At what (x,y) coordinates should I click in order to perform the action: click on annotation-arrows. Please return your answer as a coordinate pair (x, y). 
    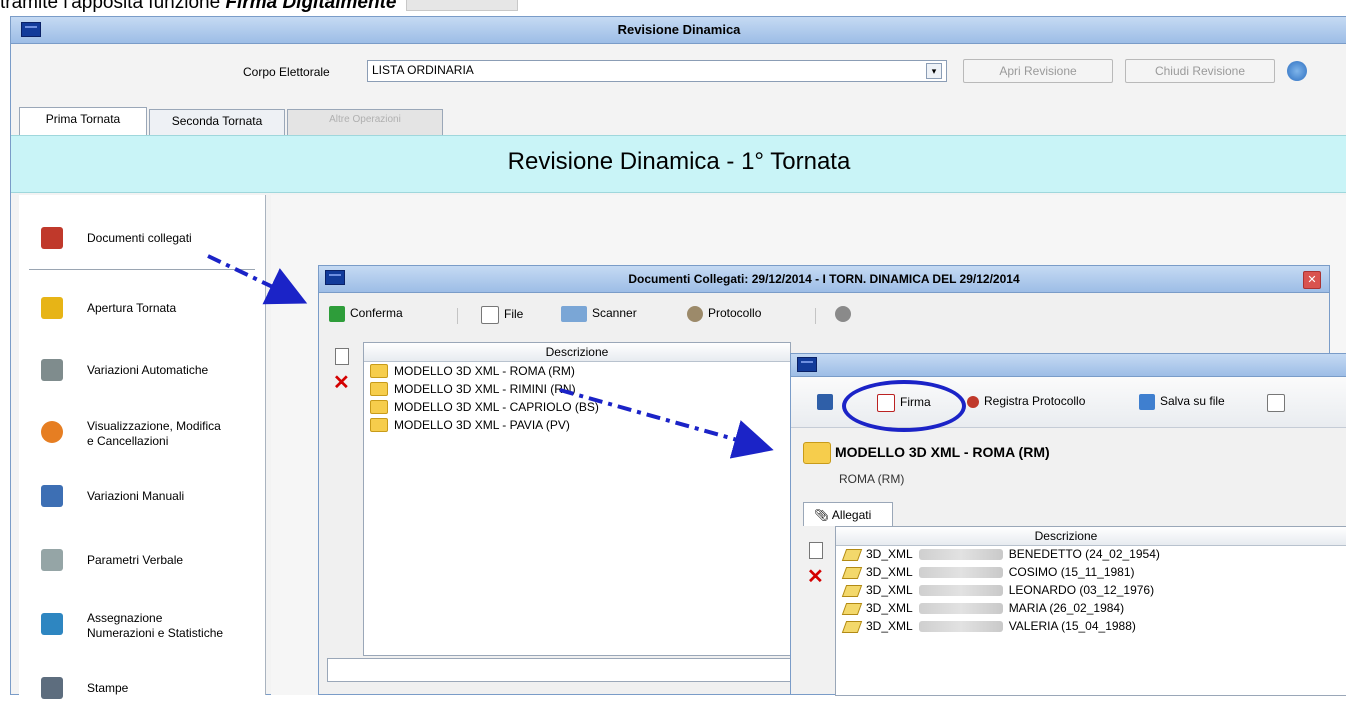
    Looking at the image, I should click on (490, 356).